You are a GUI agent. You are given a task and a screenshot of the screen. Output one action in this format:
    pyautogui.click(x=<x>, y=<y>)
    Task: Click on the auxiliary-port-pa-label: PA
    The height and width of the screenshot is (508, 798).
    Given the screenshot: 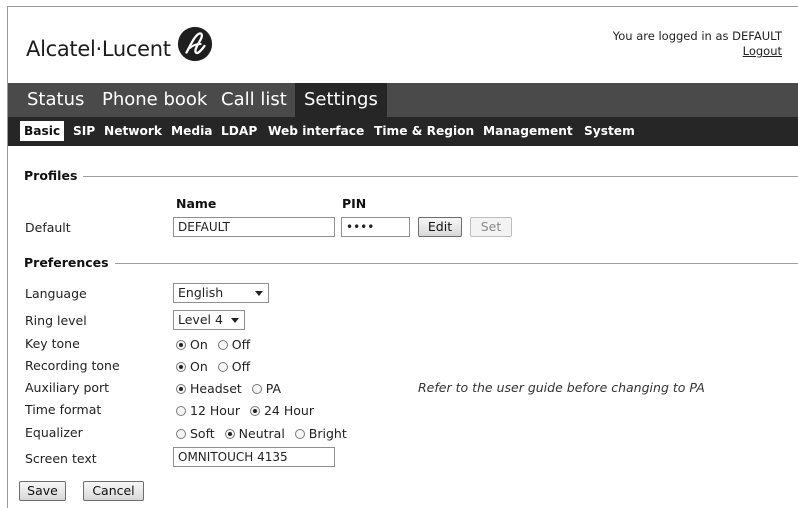 What is the action you would take?
    pyautogui.click(x=273, y=388)
    